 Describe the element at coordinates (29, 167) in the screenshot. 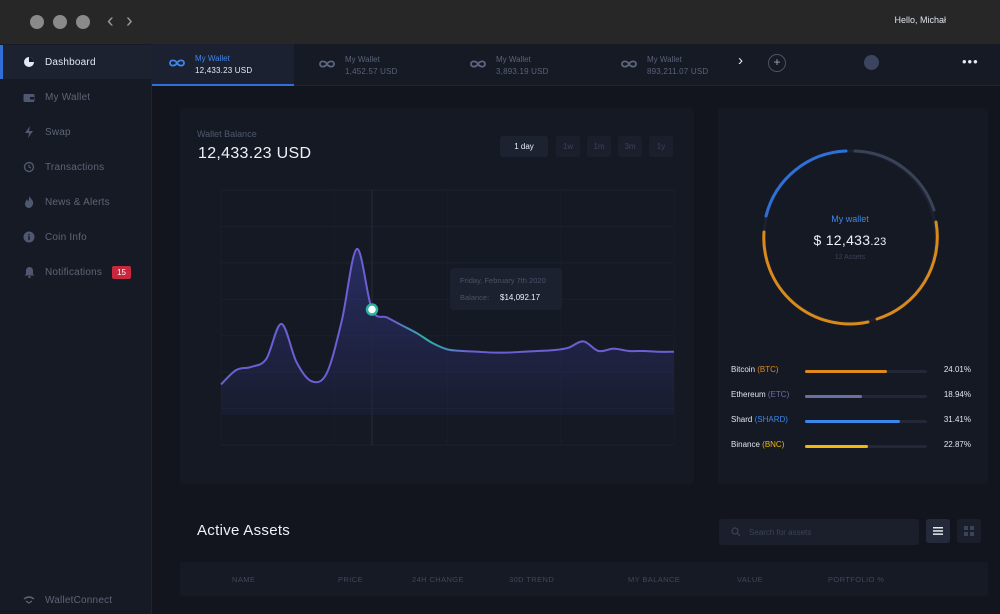

I see `history-icon` at that location.